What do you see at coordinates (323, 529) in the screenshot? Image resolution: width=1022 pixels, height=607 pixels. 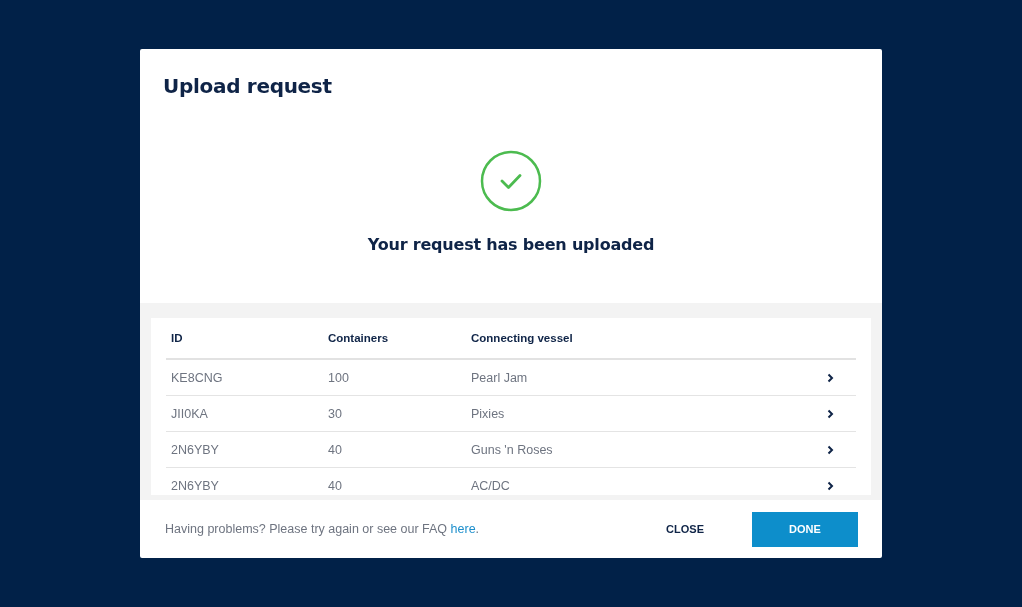 I see `help-text: Having problems? Please try again or see our FAQ here.` at bounding box center [323, 529].